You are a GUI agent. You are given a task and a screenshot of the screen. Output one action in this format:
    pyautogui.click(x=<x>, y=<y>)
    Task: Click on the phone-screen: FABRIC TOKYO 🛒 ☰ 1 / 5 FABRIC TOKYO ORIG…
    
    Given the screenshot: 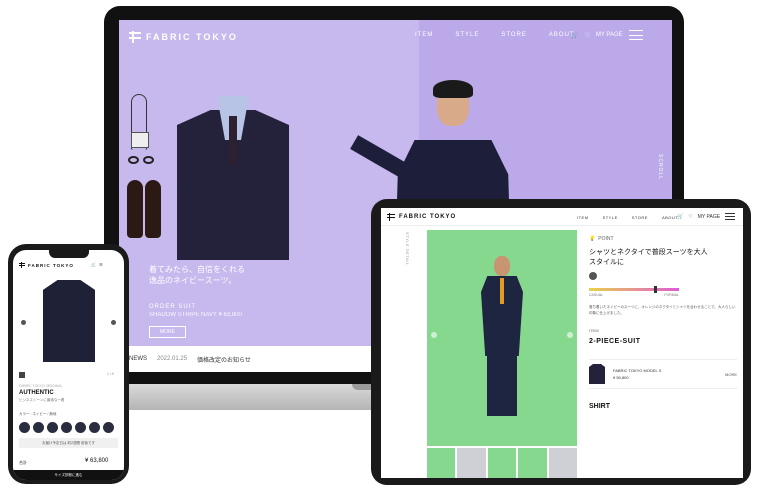 What is the action you would take?
    pyautogui.click(x=68, y=365)
    